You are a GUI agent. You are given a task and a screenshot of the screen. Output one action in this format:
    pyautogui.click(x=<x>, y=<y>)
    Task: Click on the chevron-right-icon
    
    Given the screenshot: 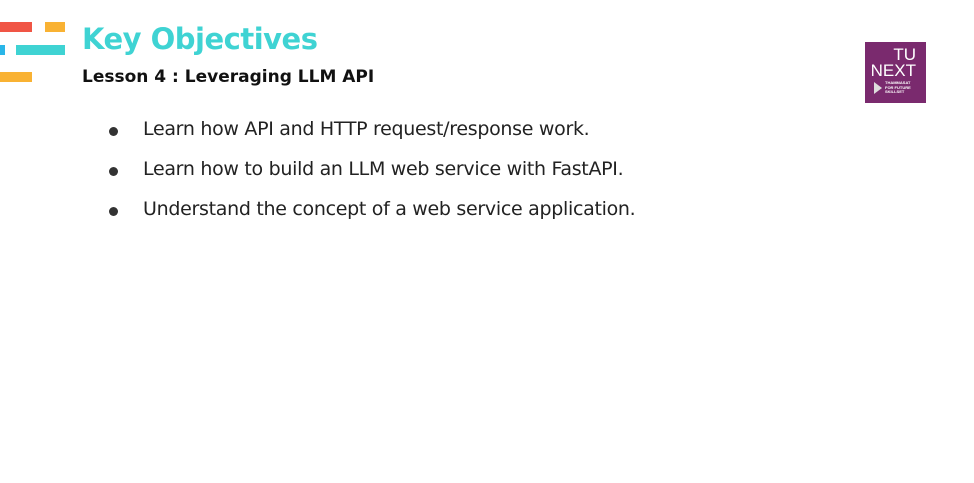 What is the action you would take?
    pyautogui.click(x=878, y=88)
    